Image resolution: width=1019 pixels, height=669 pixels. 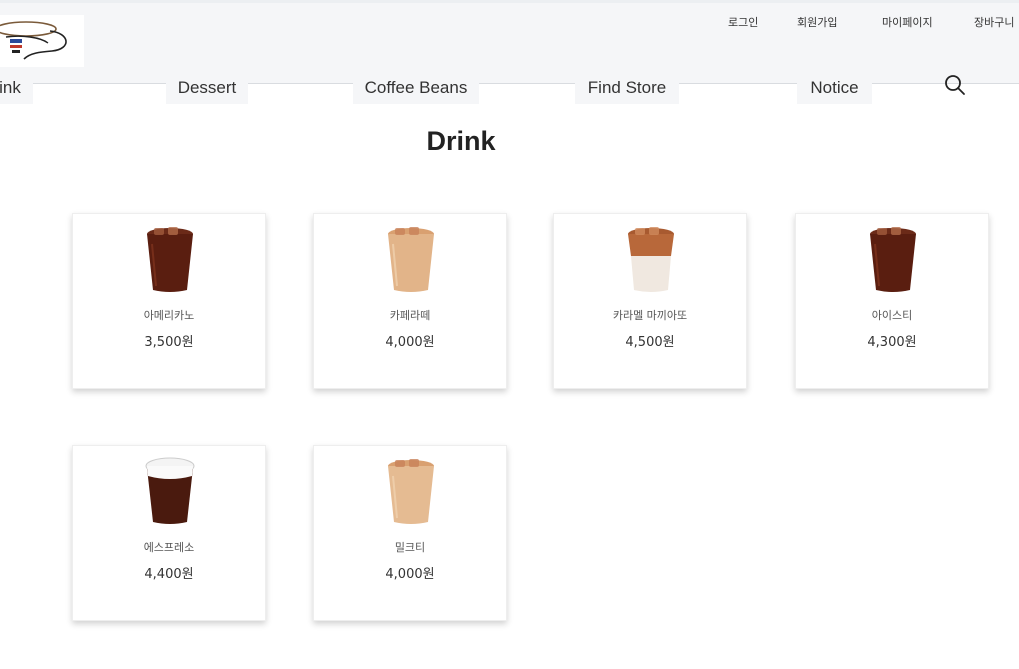 I want to click on product-price: 3,500원, so click(x=169, y=342).